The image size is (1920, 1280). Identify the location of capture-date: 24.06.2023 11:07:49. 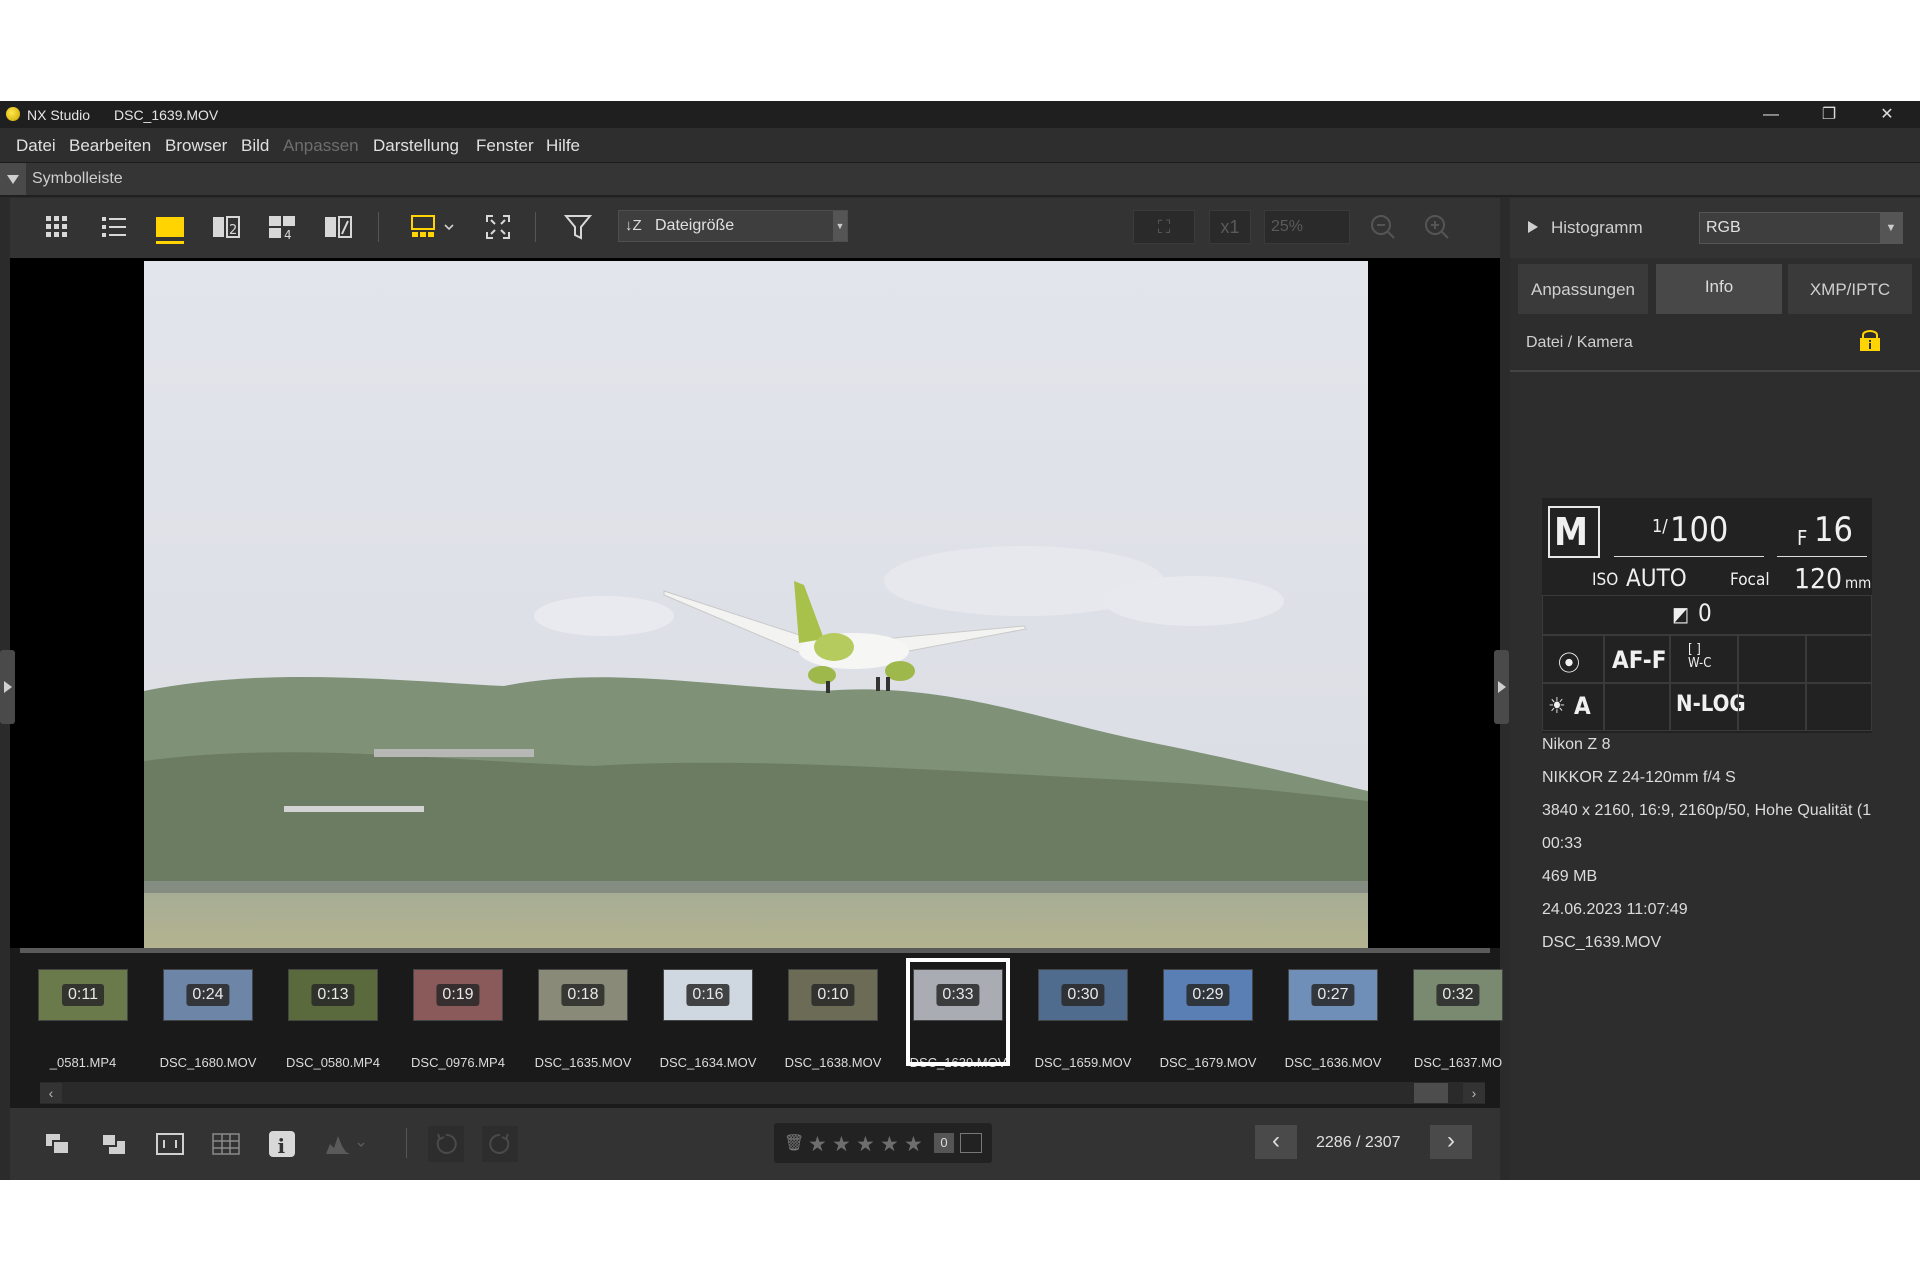
(1615, 909).